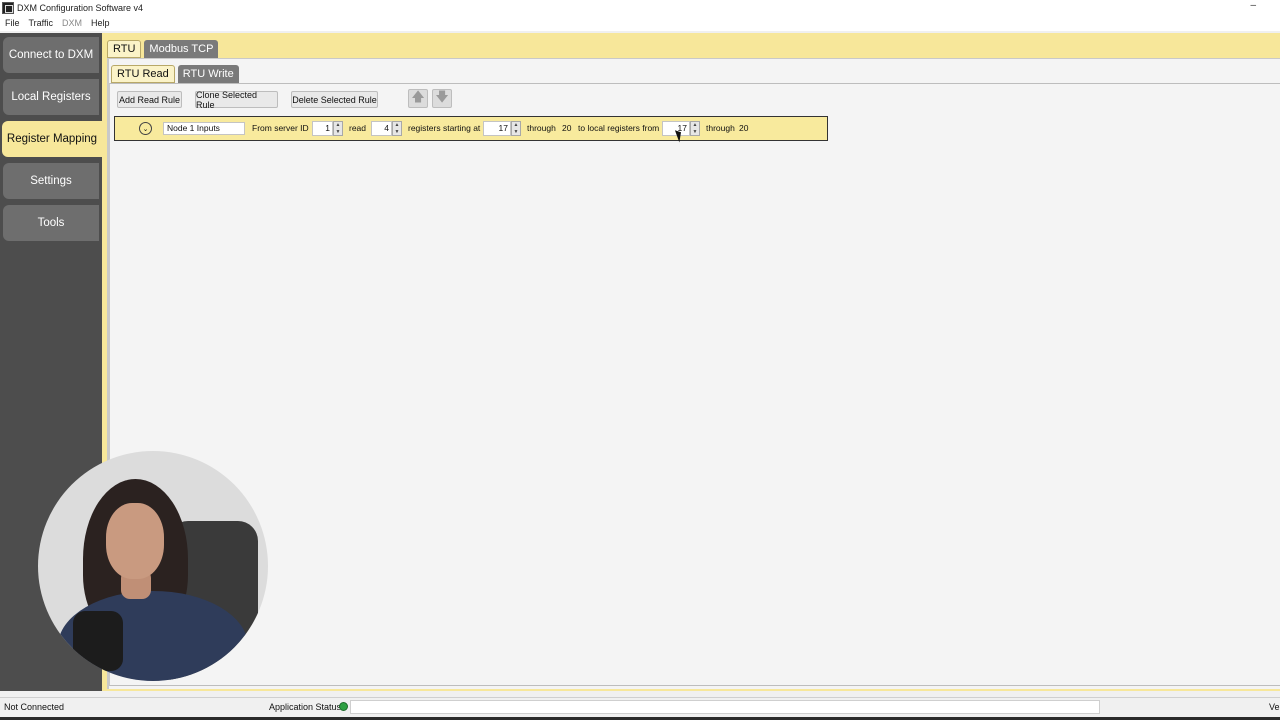  What do you see at coordinates (52, 139) in the screenshot?
I see `sidebar-item-register-mapping: Register Mapping` at bounding box center [52, 139].